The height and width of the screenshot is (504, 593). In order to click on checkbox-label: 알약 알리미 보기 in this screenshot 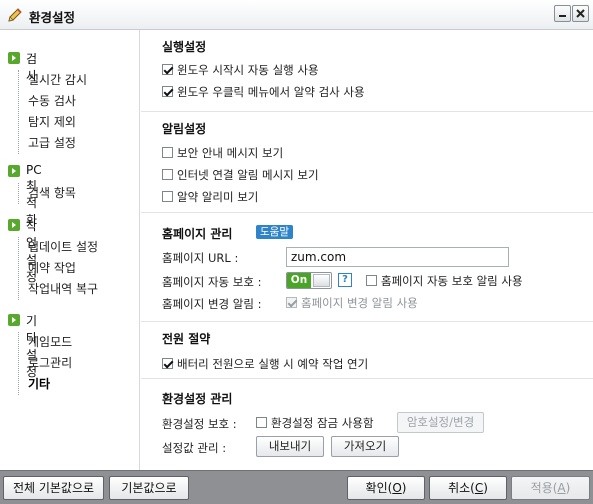, I will do `click(218, 197)`.